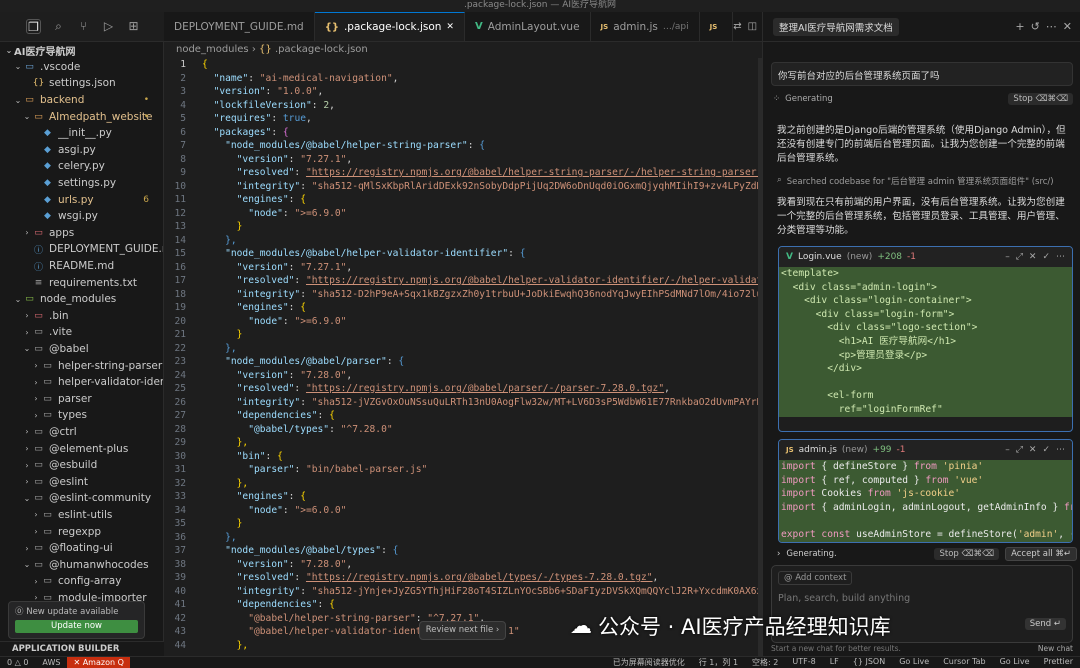 The width and height of the screenshot is (1080, 668). What do you see at coordinates (180, 348) in the screenshot?
I see `line-number: 22` at bounding box center [180, 348].